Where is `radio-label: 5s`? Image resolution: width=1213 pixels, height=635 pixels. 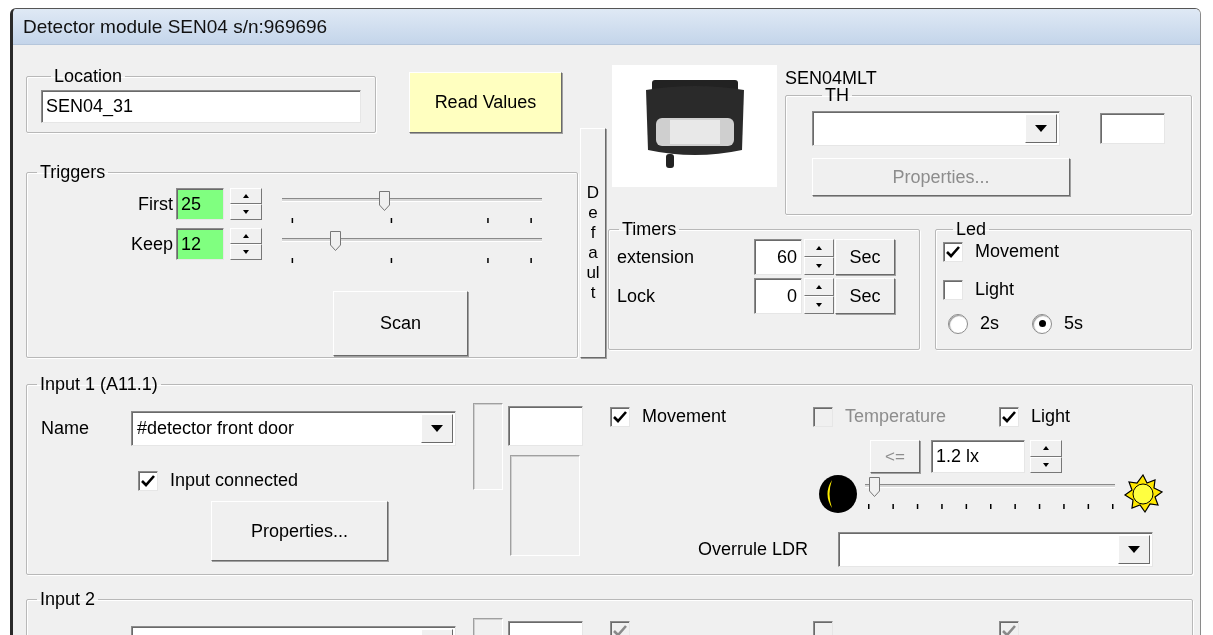 radio-label: 5s is located at coordinates (1073, 323).